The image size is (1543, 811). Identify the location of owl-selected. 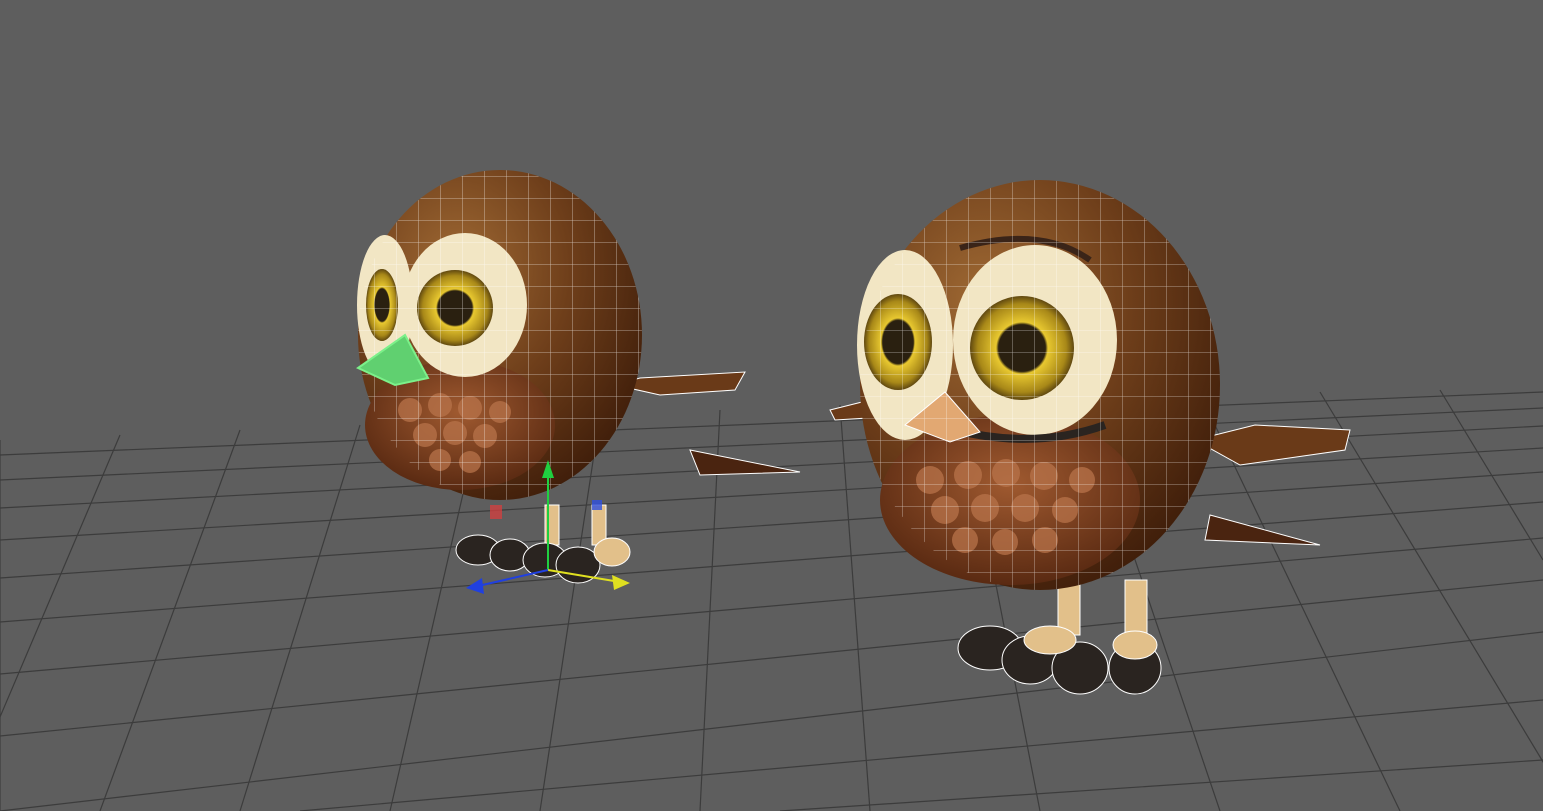
(578, 377).